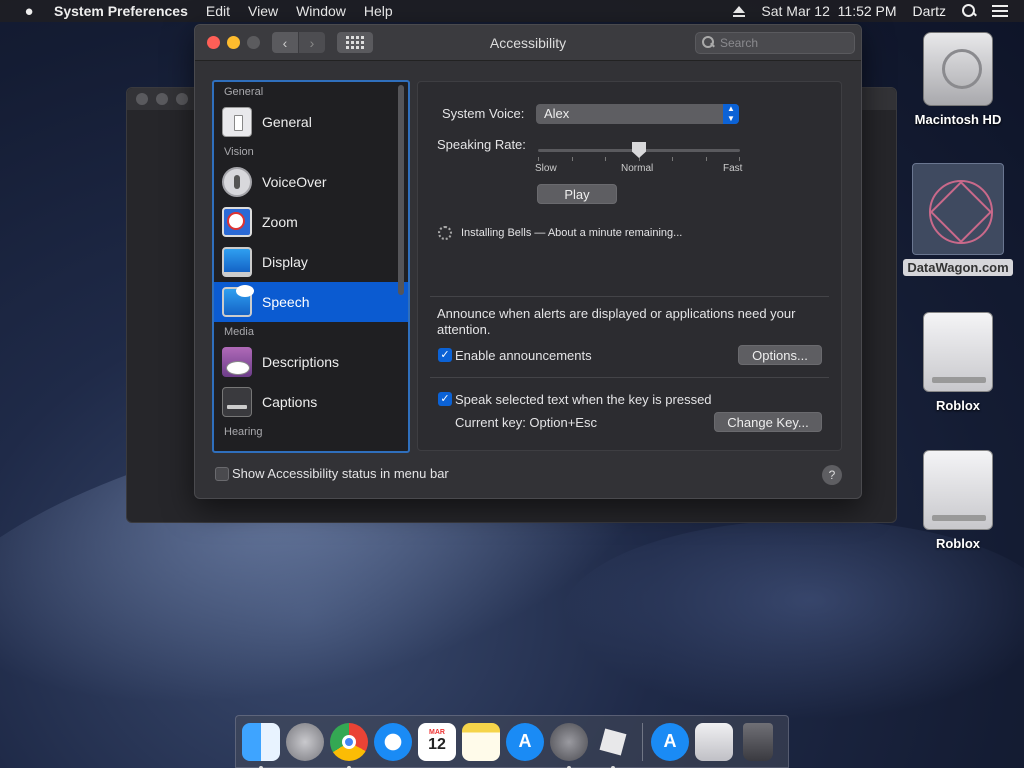 The width and height of the screenshot is (1024, 768). I want to click on sidebar-item-label: VoiceOver, so click(294, 182).